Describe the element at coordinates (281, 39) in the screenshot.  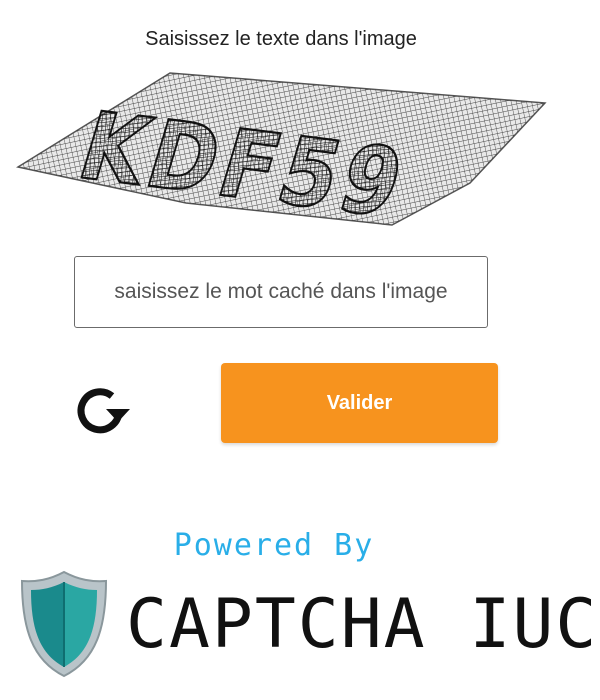
I see `captcha-prompt: Saisissez le texte dans l'image` at that location.